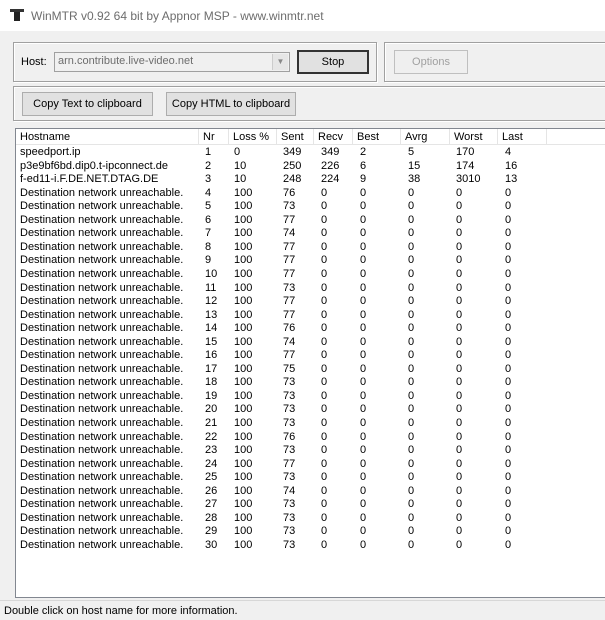 The width and height of the screenshot is (605, 620). Describe the element at coordinates (425, 137) in the screenshot. I see `column-header-avrg: Avrg` at that location.